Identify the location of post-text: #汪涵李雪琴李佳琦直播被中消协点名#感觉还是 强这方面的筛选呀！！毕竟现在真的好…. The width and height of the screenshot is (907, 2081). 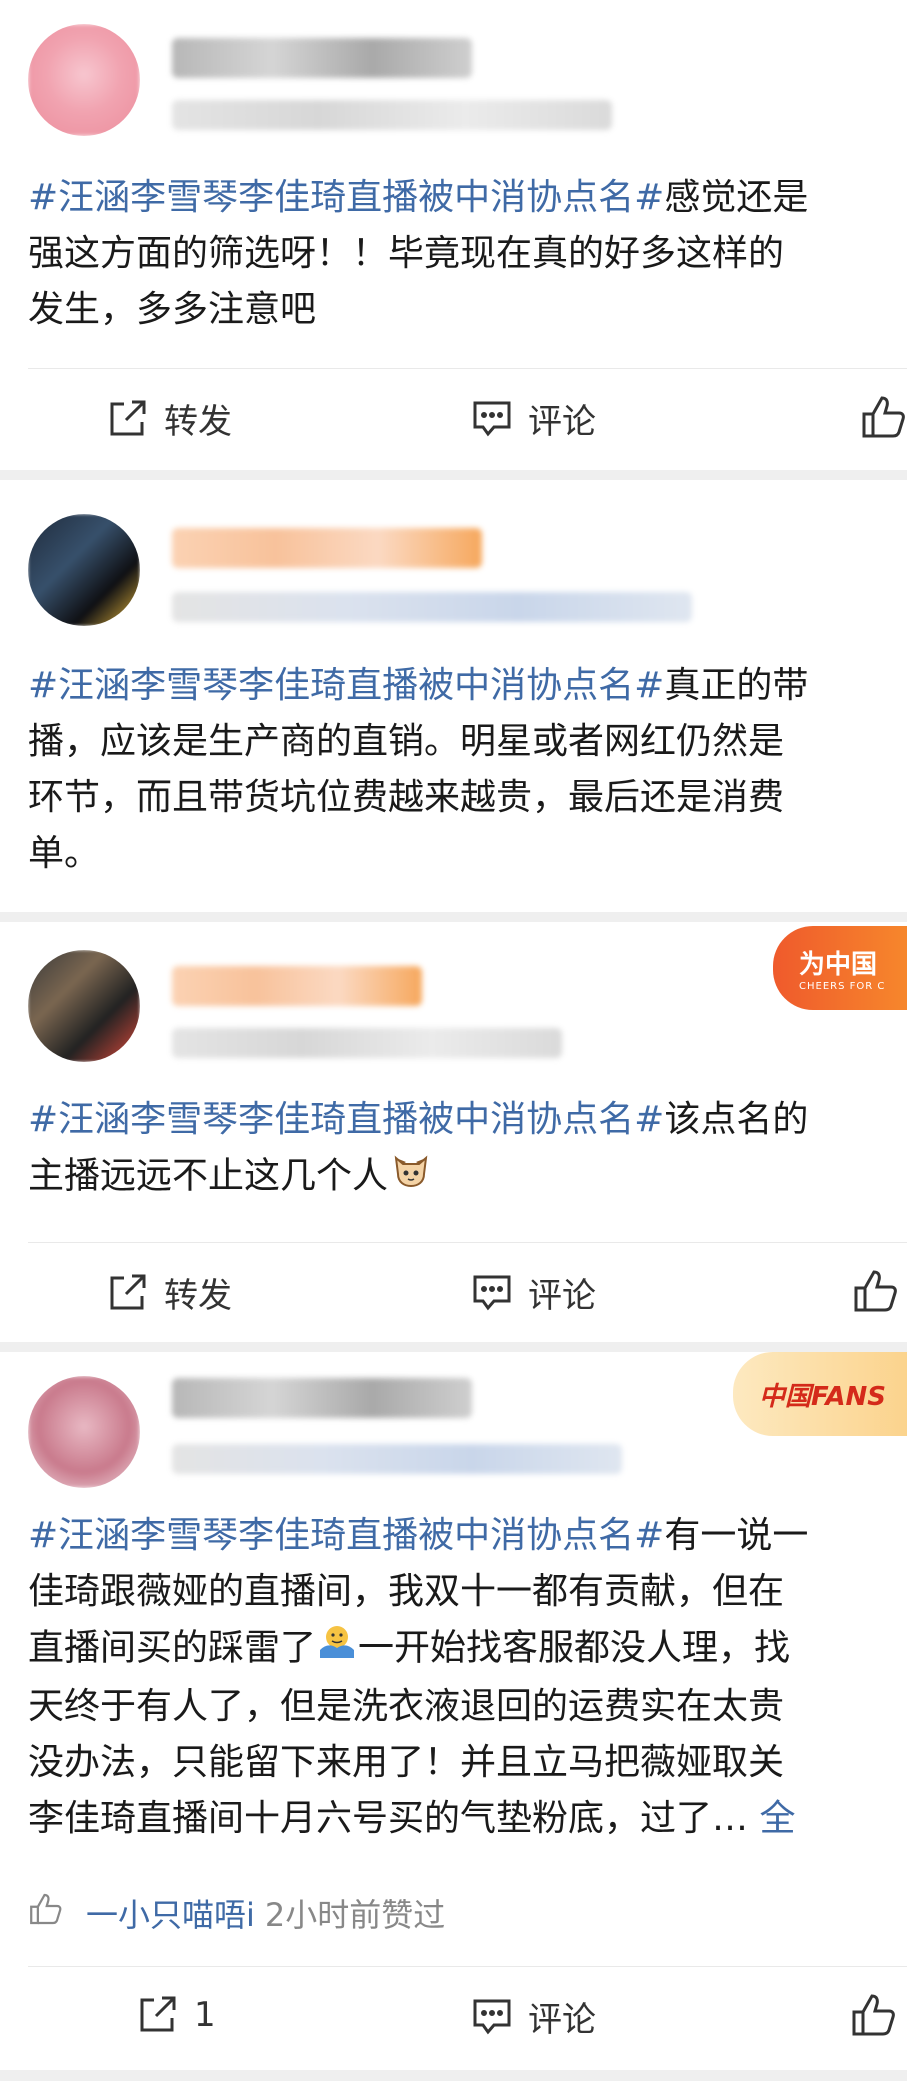
(418, 253).